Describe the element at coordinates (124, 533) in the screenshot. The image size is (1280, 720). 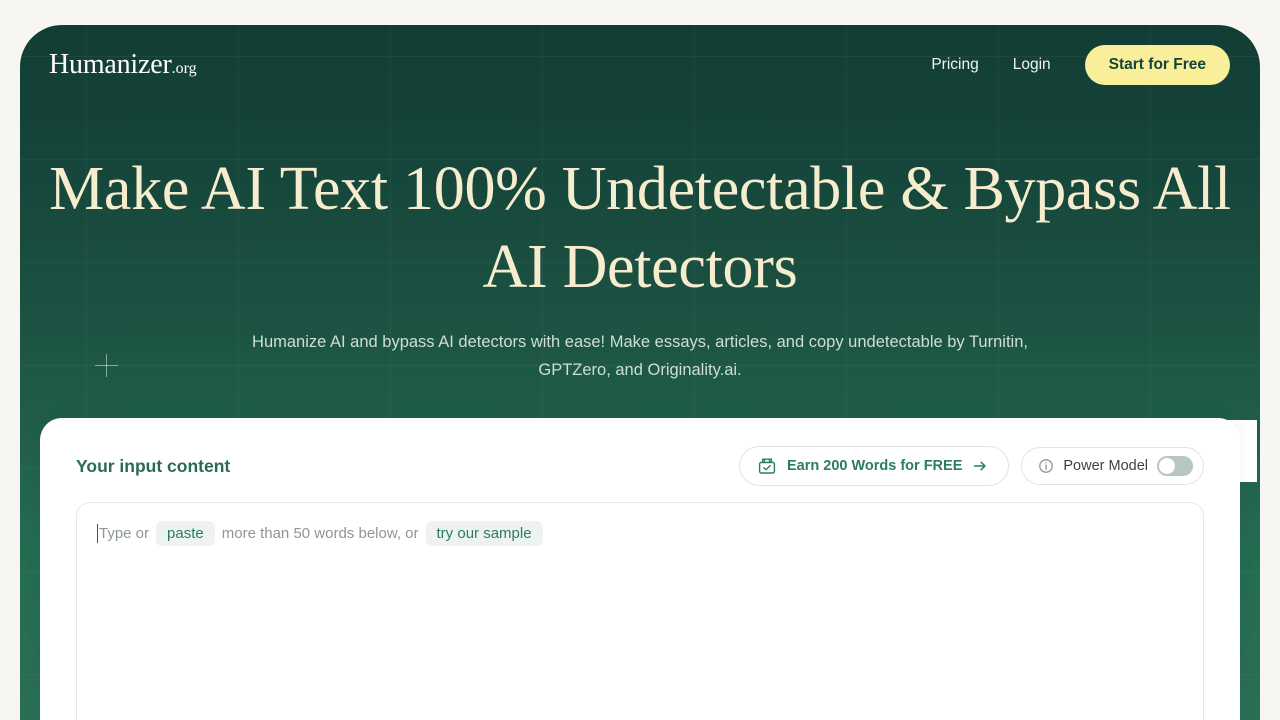
I see `placeholder-prefix: Type or` at that location.